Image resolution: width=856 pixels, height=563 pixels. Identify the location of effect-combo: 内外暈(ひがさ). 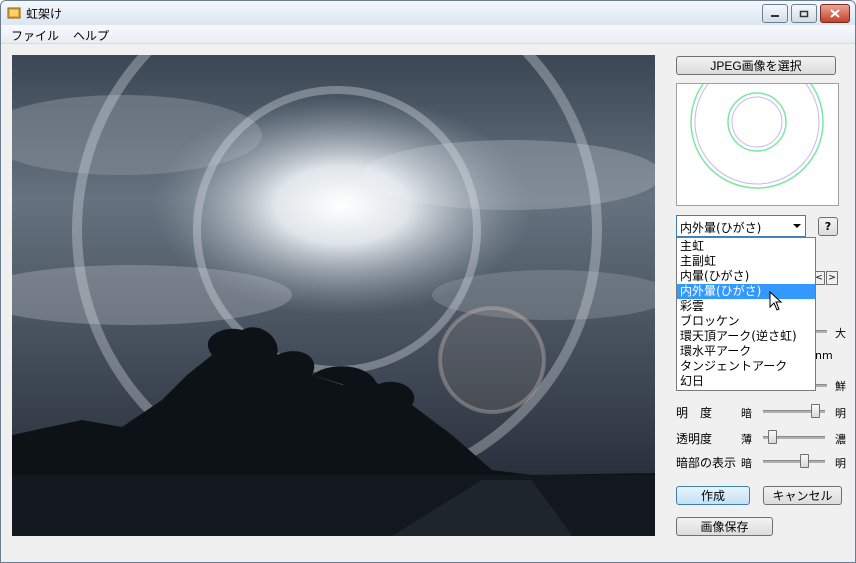
(741, 226).